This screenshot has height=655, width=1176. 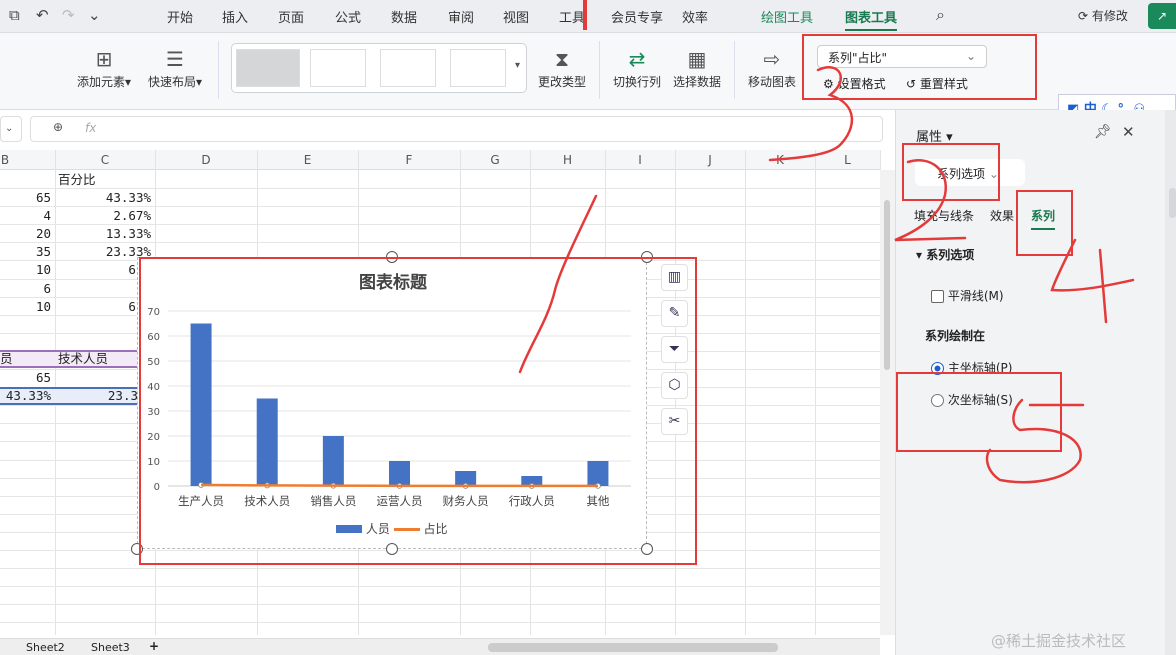 I want to click on cell: 6, so click(x=47, y=289).